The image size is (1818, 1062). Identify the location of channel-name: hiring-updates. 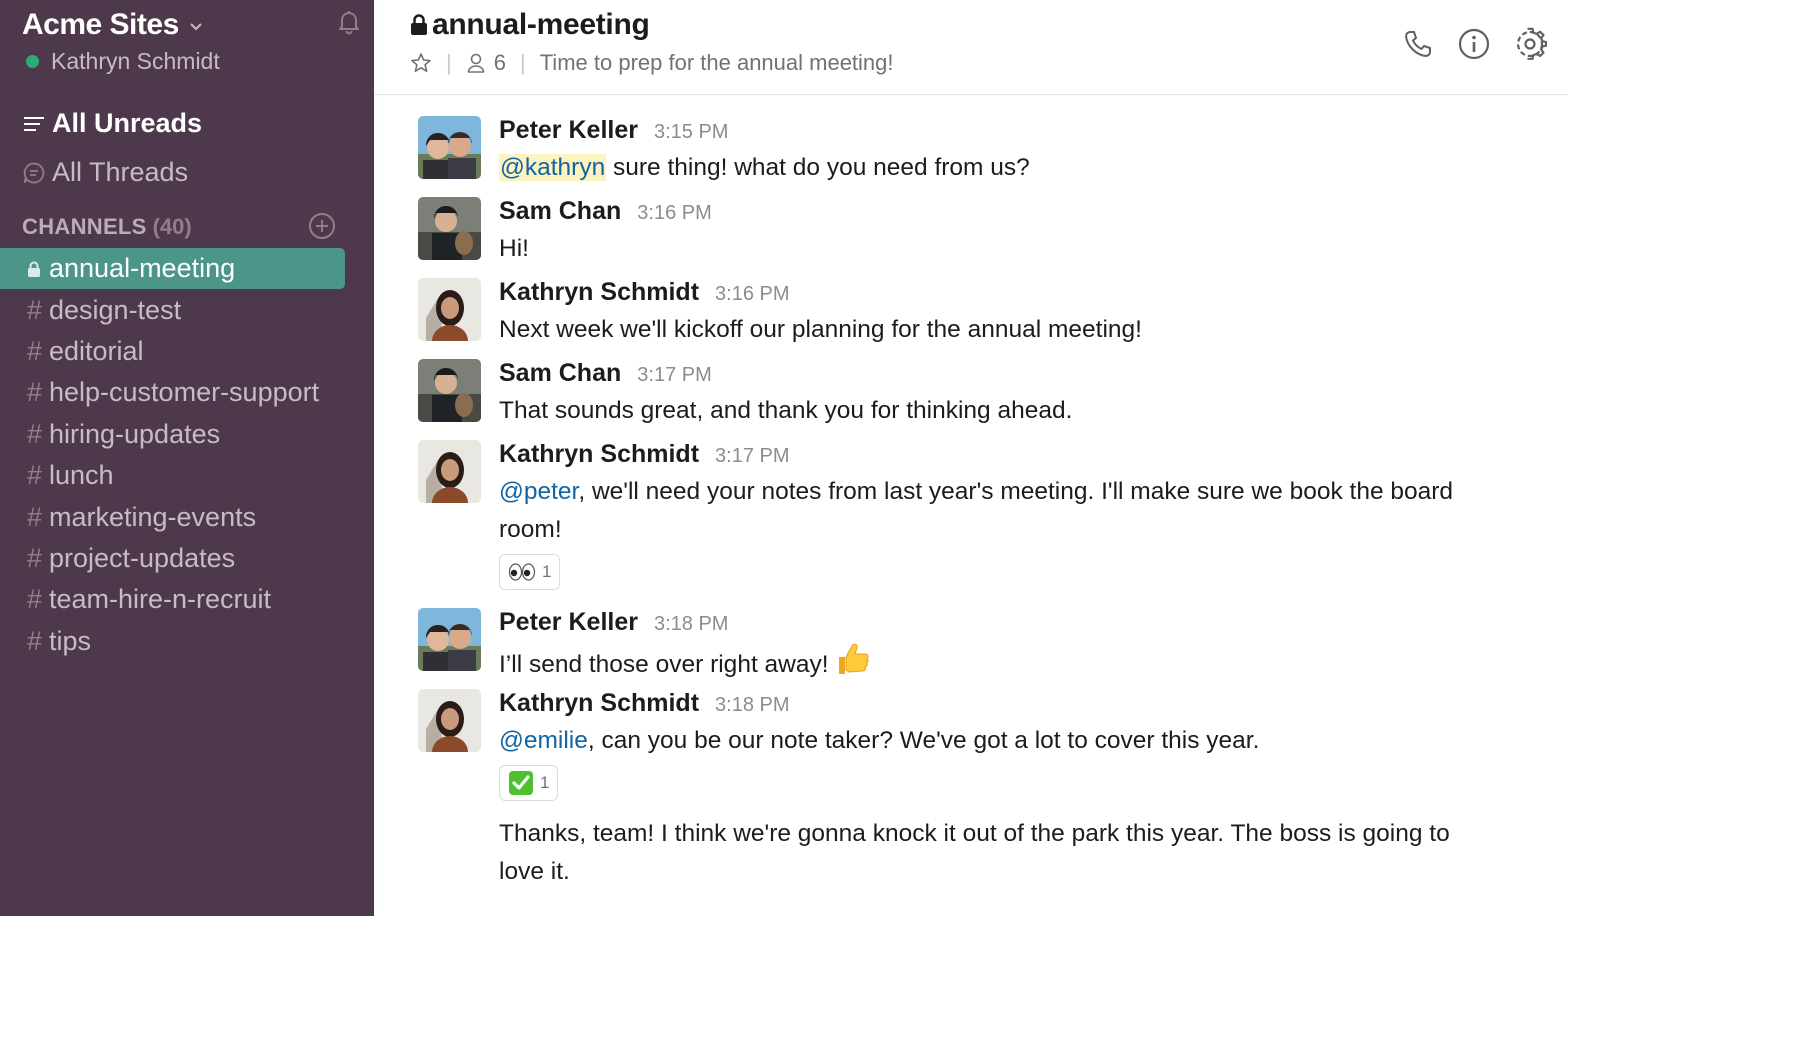
(135, 433).